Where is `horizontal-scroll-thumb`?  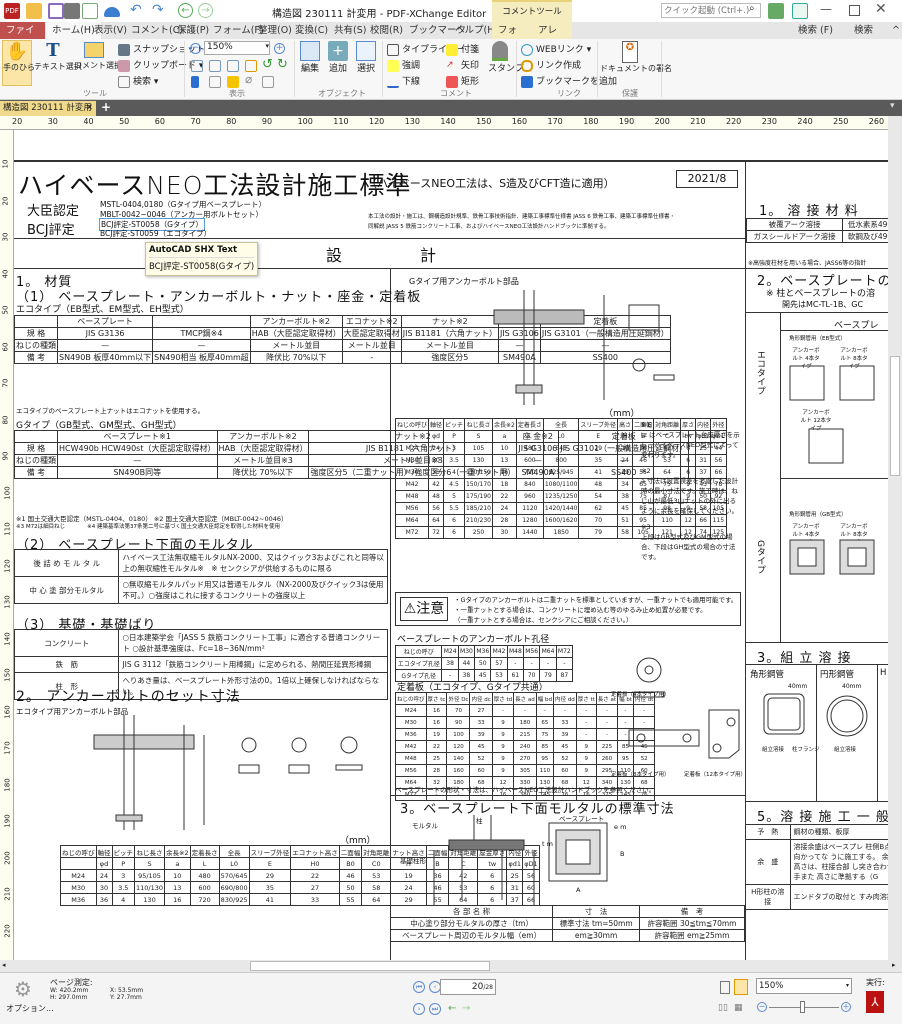 horizontal-scroll-thumb is located at coordinates (370, 966).